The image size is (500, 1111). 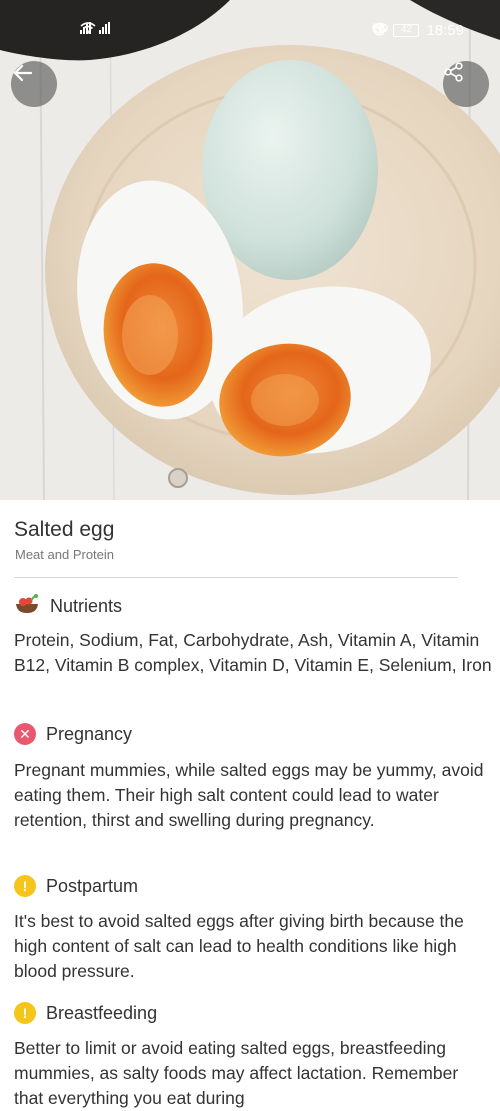 I want to click on breastfeeding-title: Breastfeeding, so click(x=102, y=1012).